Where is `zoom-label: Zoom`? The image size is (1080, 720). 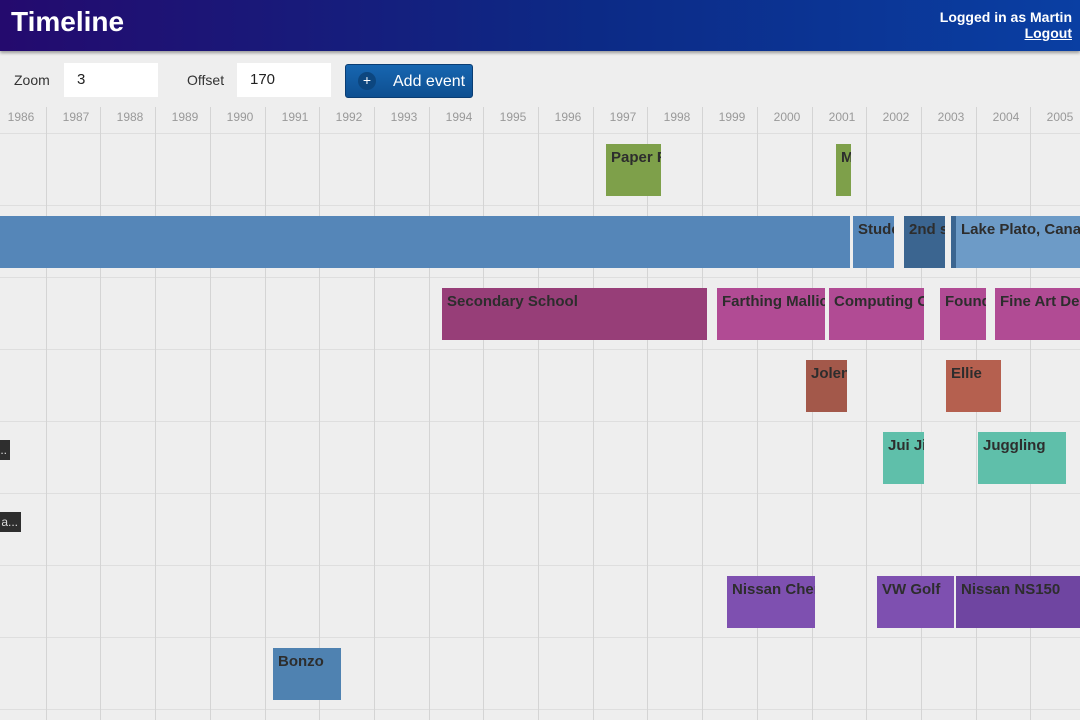 zoom-label: Zoom is located at coordinates (32, 80).